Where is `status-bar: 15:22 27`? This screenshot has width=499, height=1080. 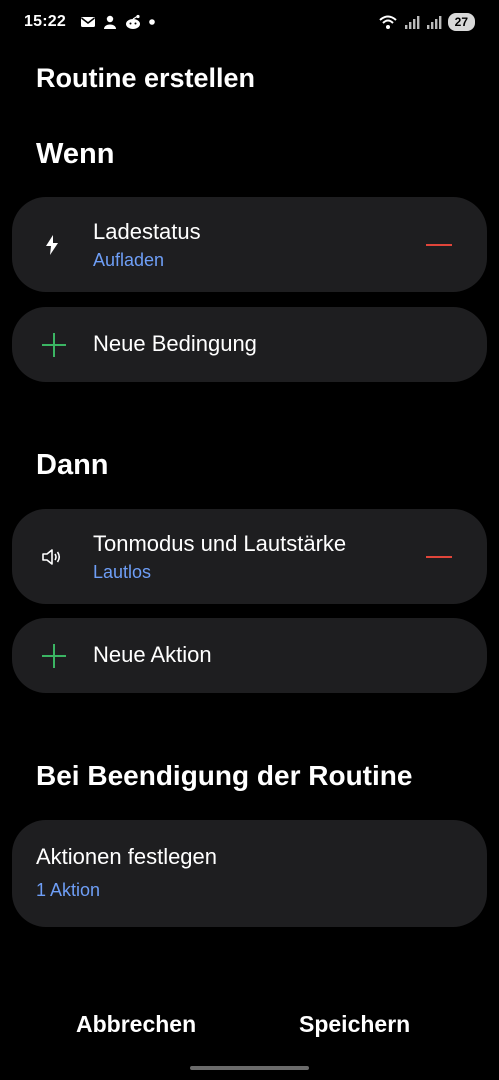 status-bar: 15:22 27 is located at coordinates (249, 23).